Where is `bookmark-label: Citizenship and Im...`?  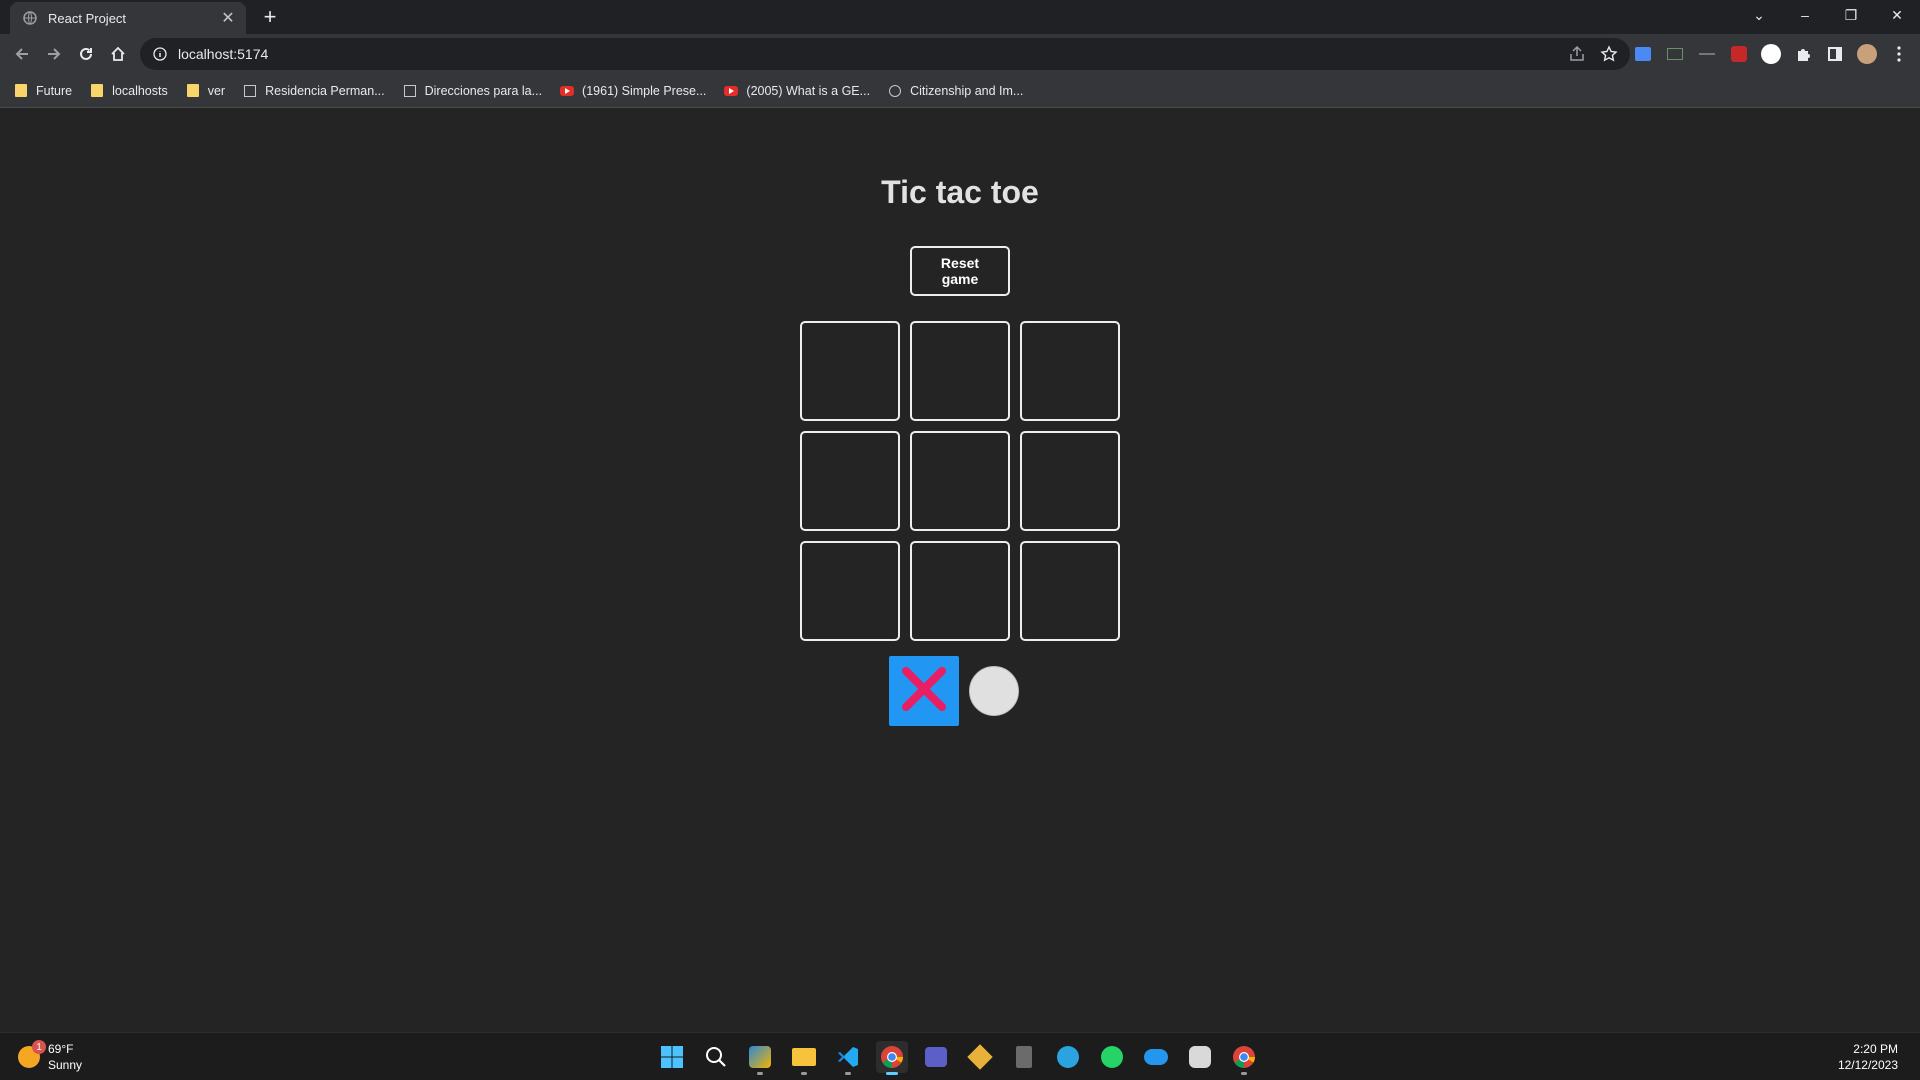 bookmark-label: Citizenship and Im... is located at coordinates (967, 90).